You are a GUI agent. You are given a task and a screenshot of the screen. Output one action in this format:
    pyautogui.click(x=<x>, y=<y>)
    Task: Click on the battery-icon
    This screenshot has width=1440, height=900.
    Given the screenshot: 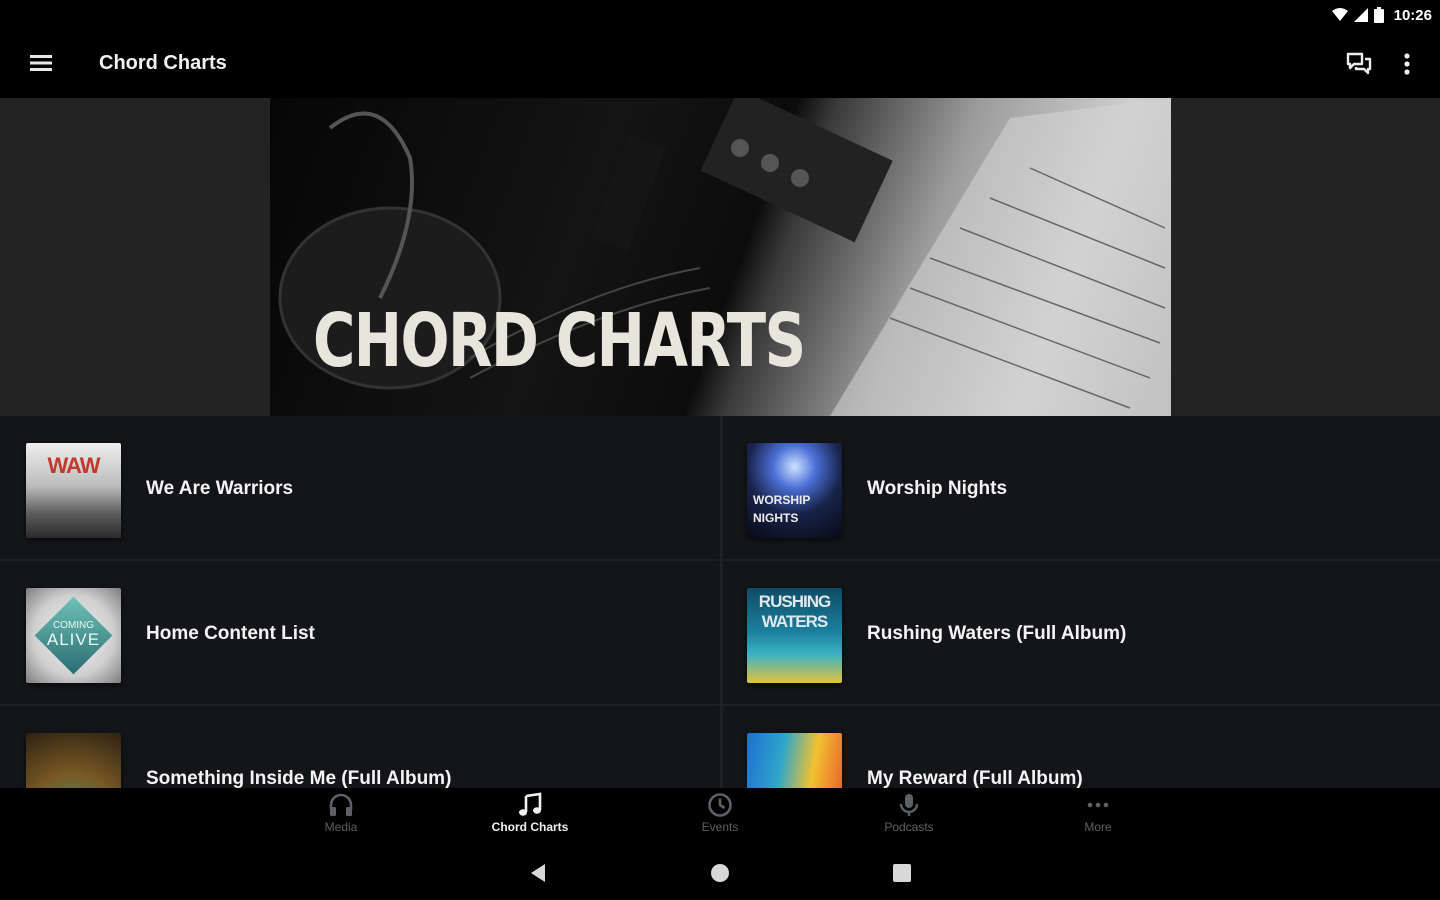 What is the action you would take?
    pyautogui.click(x=1378, y=15)
    